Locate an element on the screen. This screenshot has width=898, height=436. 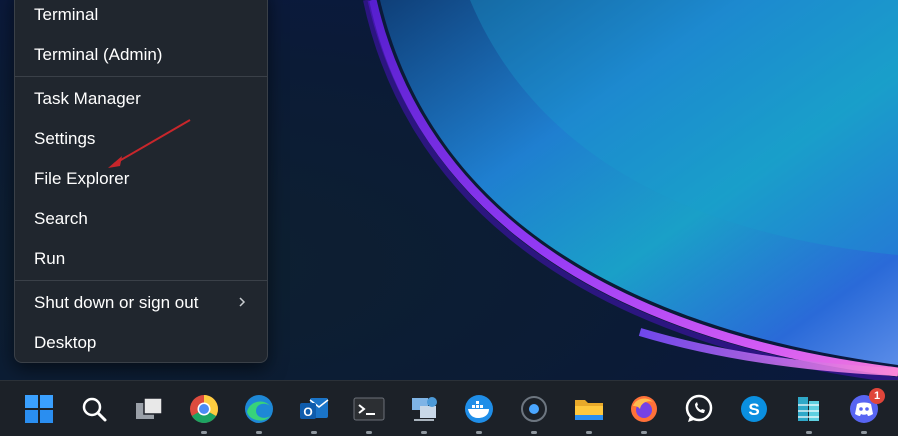
taskbar-app-docker is located at coordinates (479, 412).